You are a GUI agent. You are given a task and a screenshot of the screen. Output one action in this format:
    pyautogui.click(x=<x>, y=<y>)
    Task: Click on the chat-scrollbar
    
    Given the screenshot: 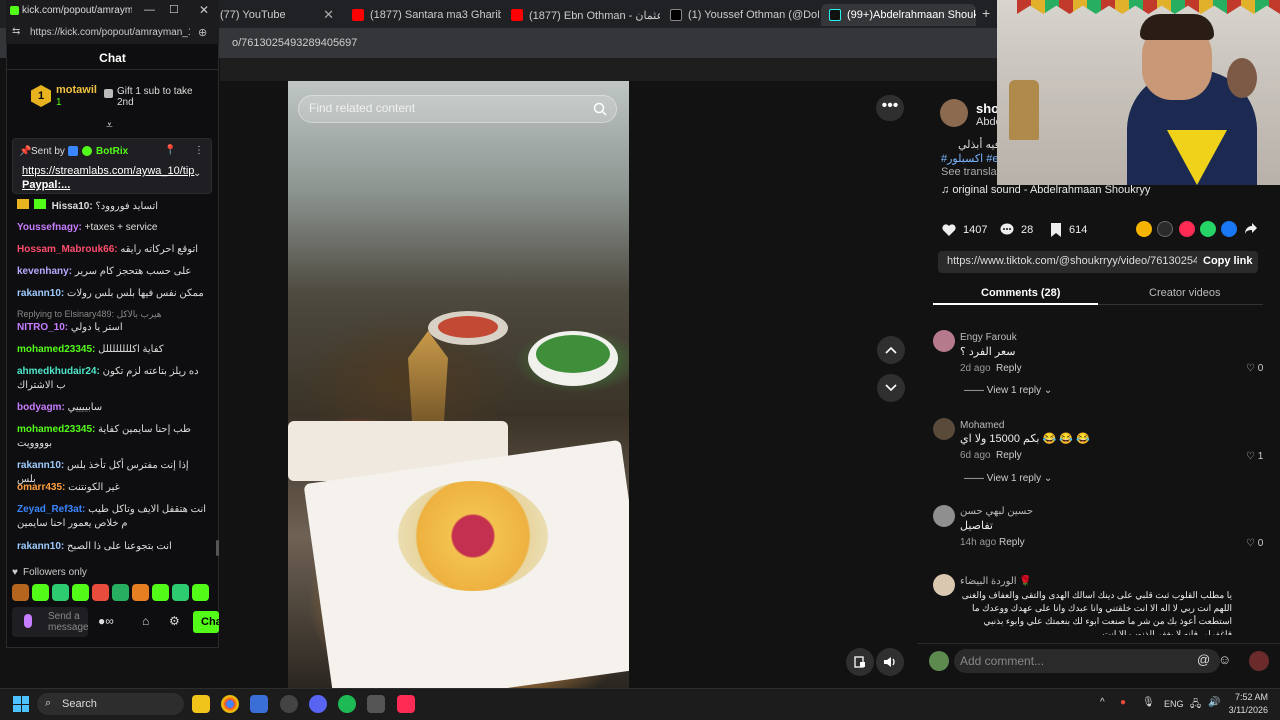 What is the action you would take?
    pyautogui.click(x=217, y=548)
    